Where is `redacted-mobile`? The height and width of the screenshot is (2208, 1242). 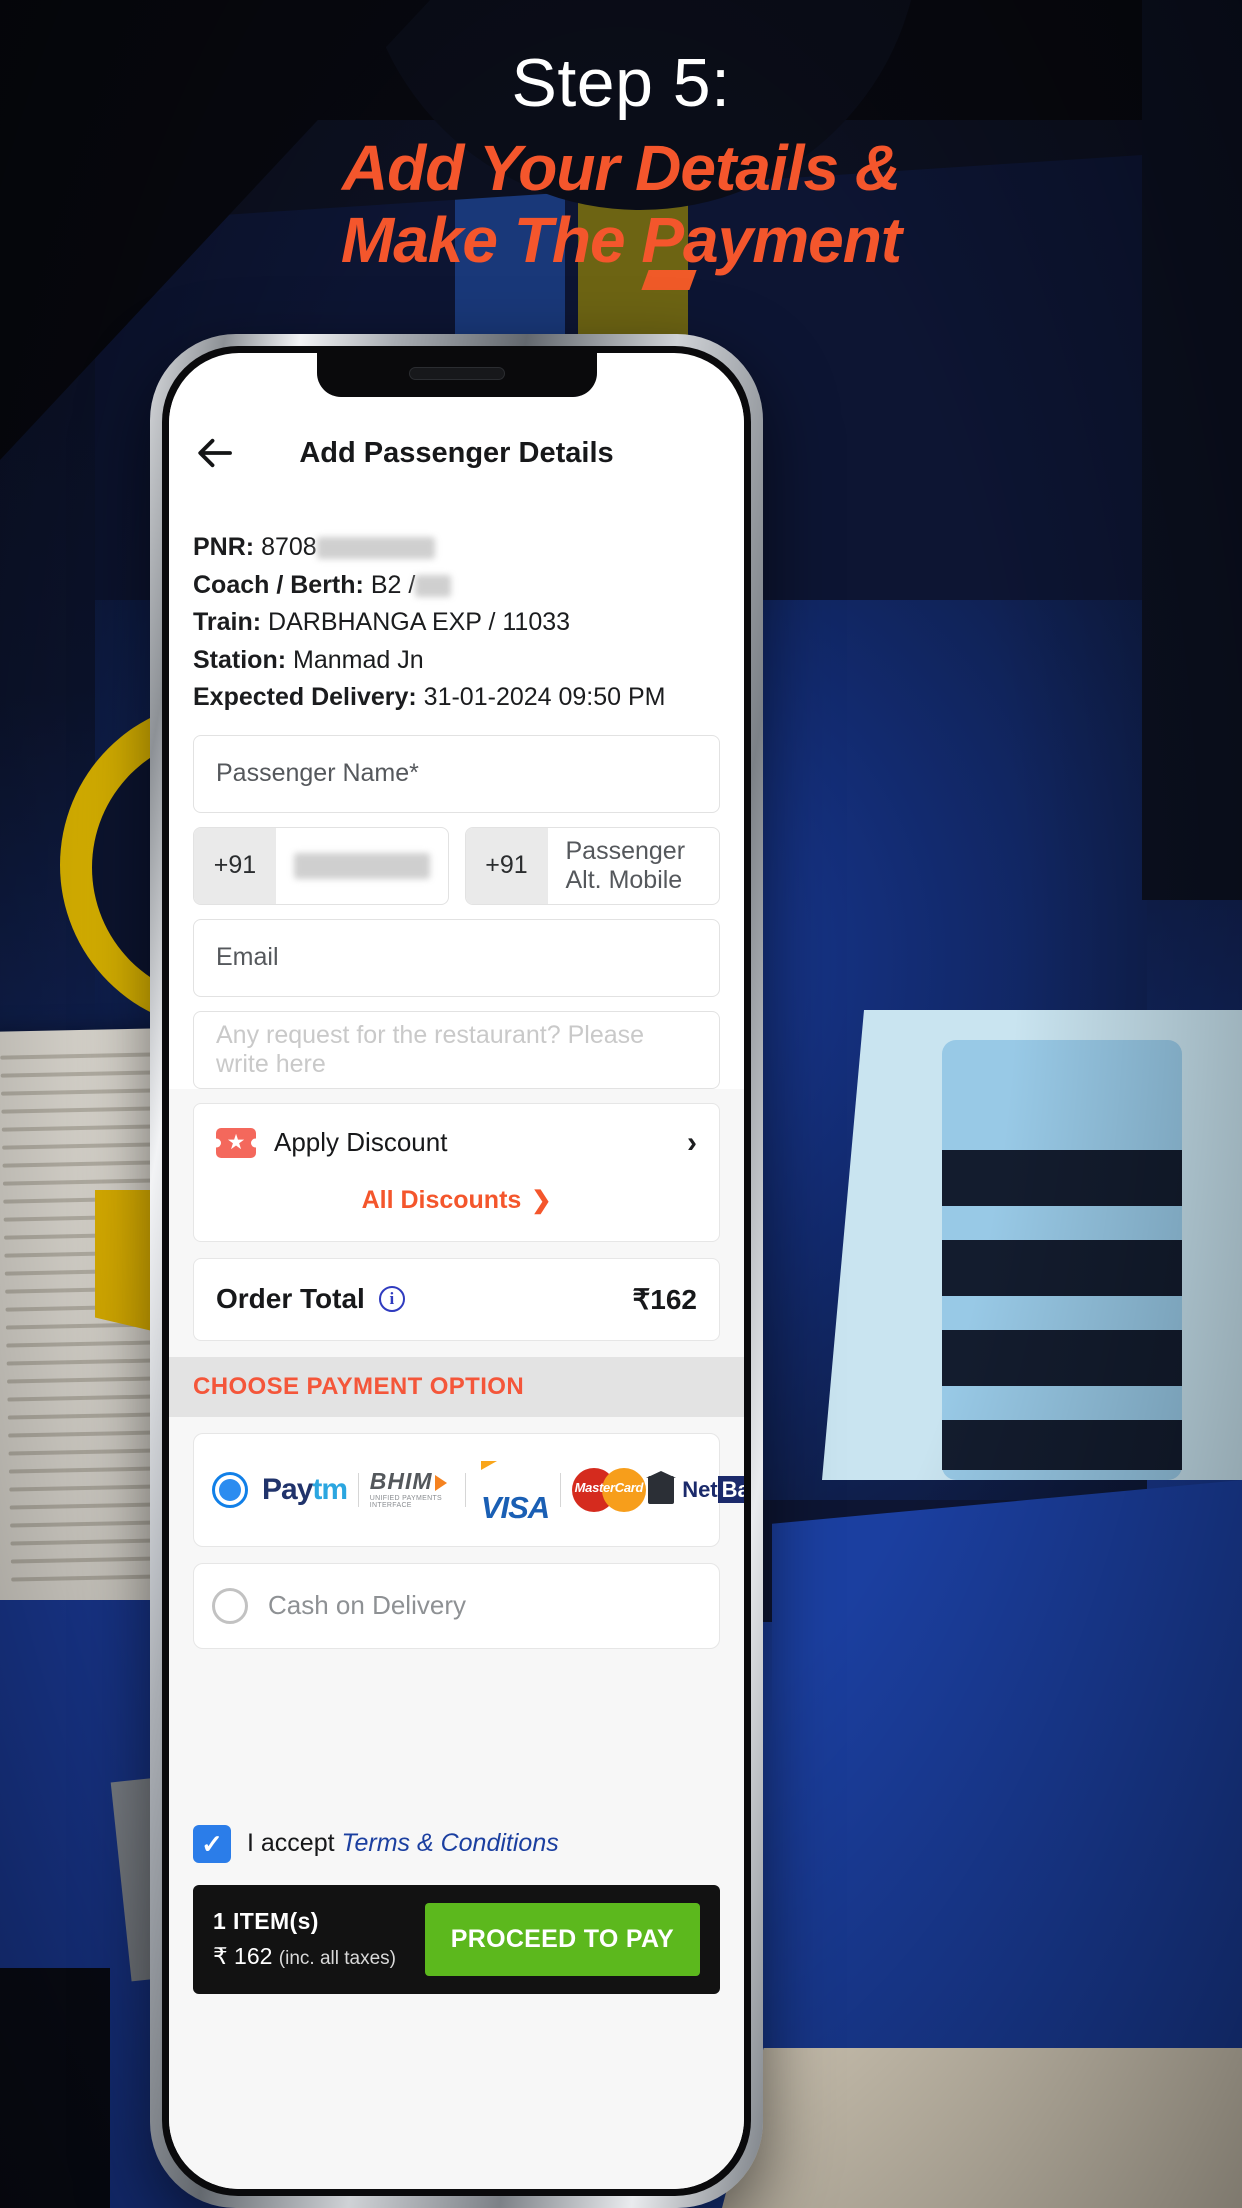 redacted-mobile is located at coordinates (362, 865).